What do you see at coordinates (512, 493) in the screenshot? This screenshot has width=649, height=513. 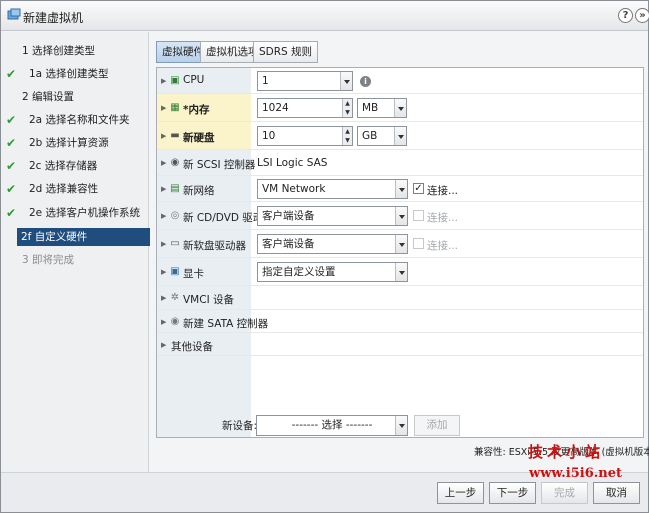 I see `next-button: 下一步` at bounding box center [512, 493].